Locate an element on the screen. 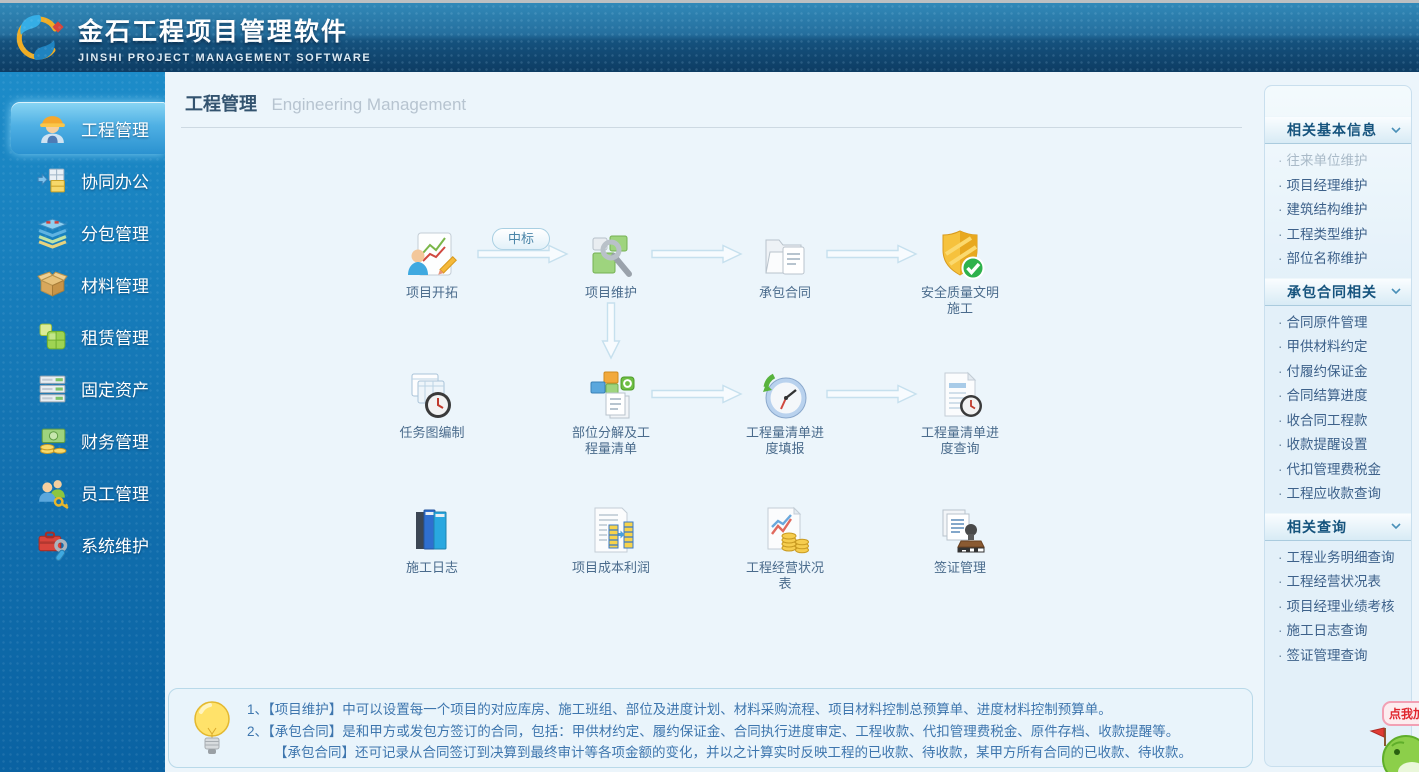 The height and width of the screenshot is (772, 1419). flow-node-safety-quality: 安全质量文明施工 is located at coordinates (960, 272).